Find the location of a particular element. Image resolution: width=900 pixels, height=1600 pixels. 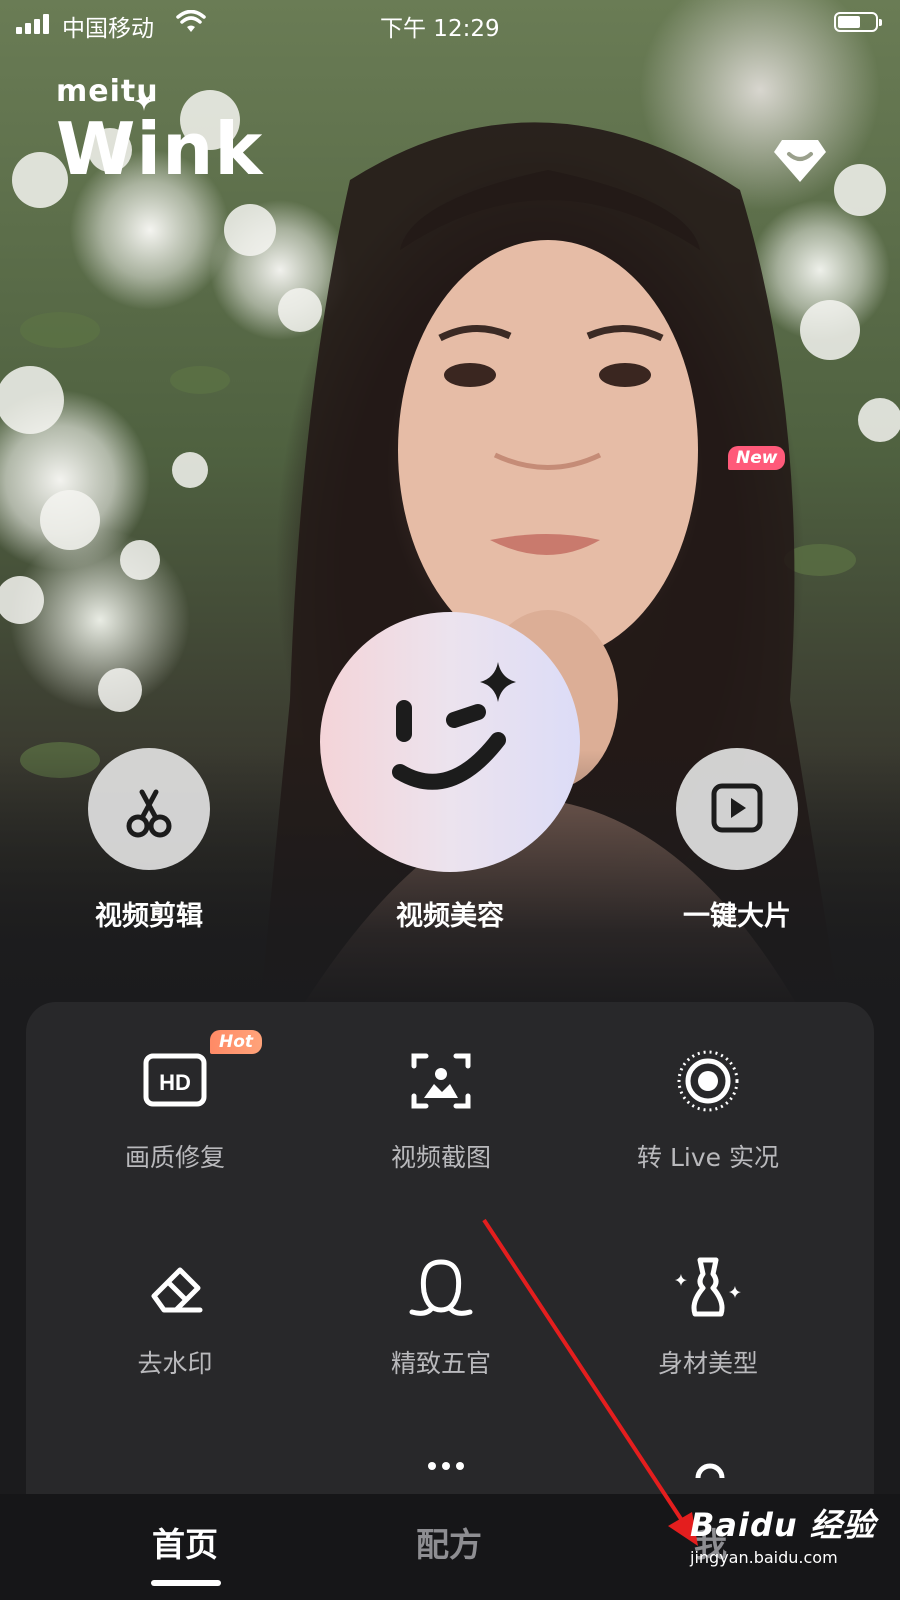

video-beauty-button is located at coordinates (450, 742).